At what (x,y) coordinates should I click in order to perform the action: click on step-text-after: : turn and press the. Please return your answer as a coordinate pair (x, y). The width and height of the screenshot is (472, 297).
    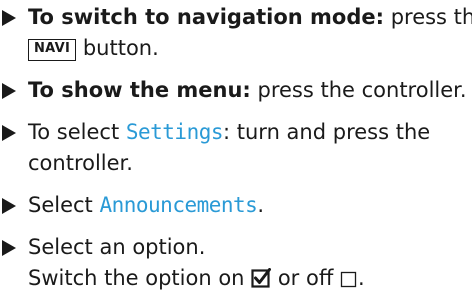
    Looking at the image, I should click on (327, 132).